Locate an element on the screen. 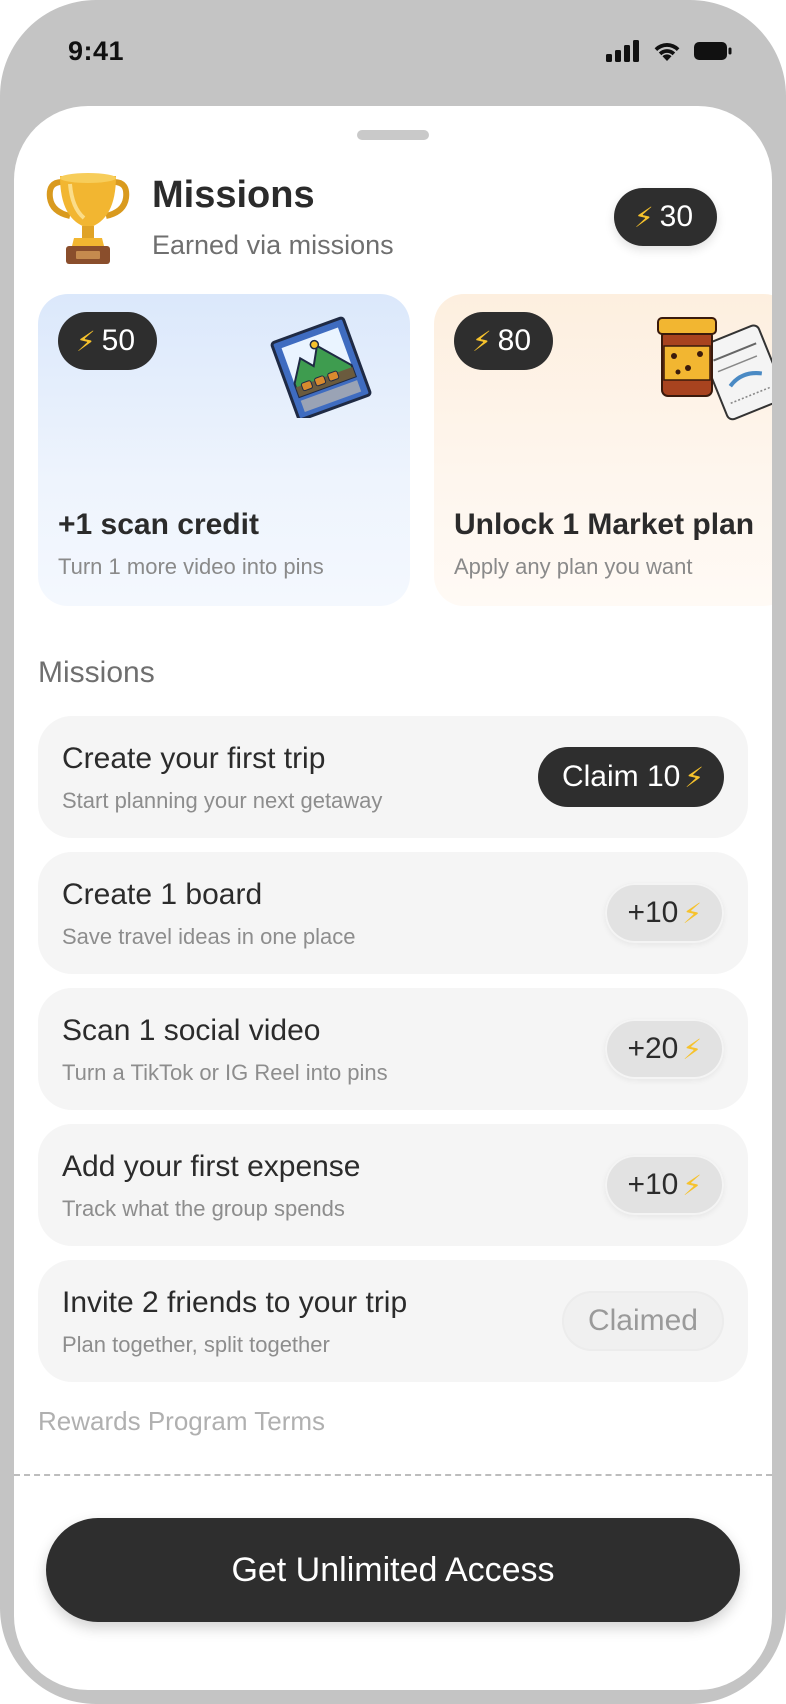  missions-section-label: Missions is located at coordinates (96, 672).